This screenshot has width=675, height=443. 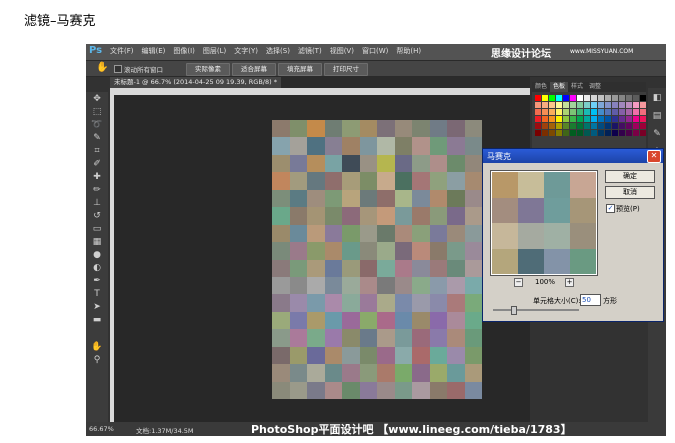 What do you see at coordinates (97, 281) in the screenshot?
I see `pen-tool-icon: ✒` at bounding box center [97, 281].